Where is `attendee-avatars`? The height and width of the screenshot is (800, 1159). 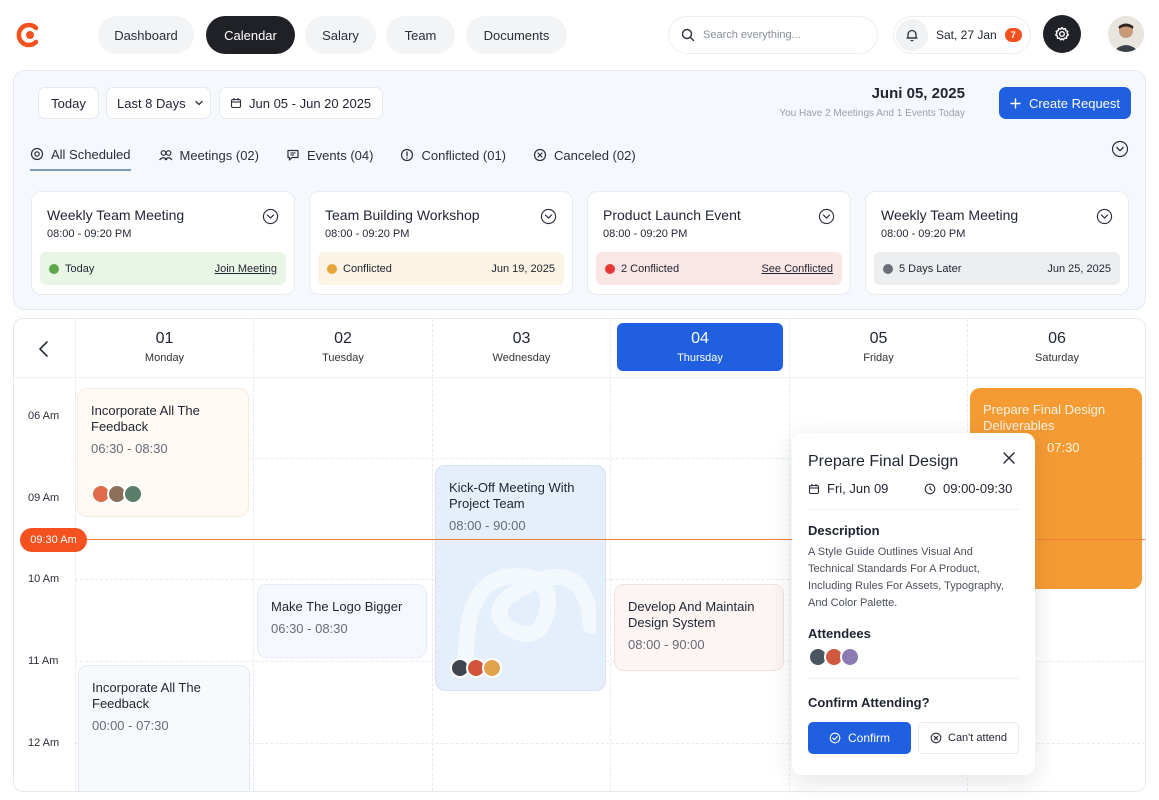 attendee-avatars is located at coordinates (117, 494).